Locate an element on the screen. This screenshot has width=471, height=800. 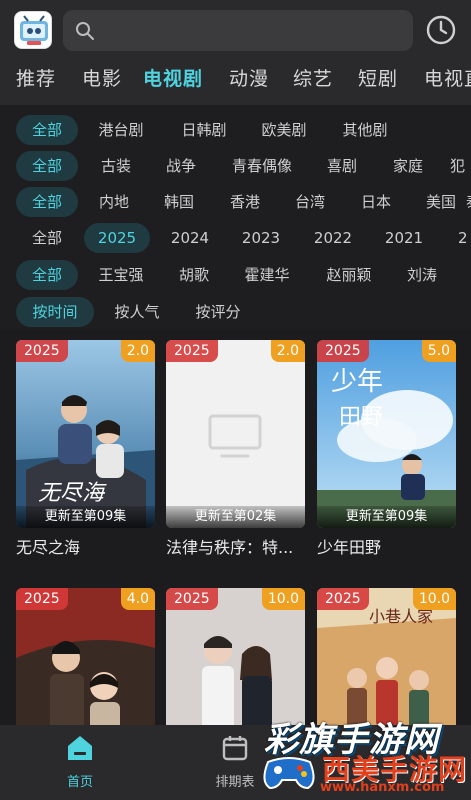
poster-image: 少年 田野 2025 5.0 更新至第09集 is located at coordinates (386, 434).